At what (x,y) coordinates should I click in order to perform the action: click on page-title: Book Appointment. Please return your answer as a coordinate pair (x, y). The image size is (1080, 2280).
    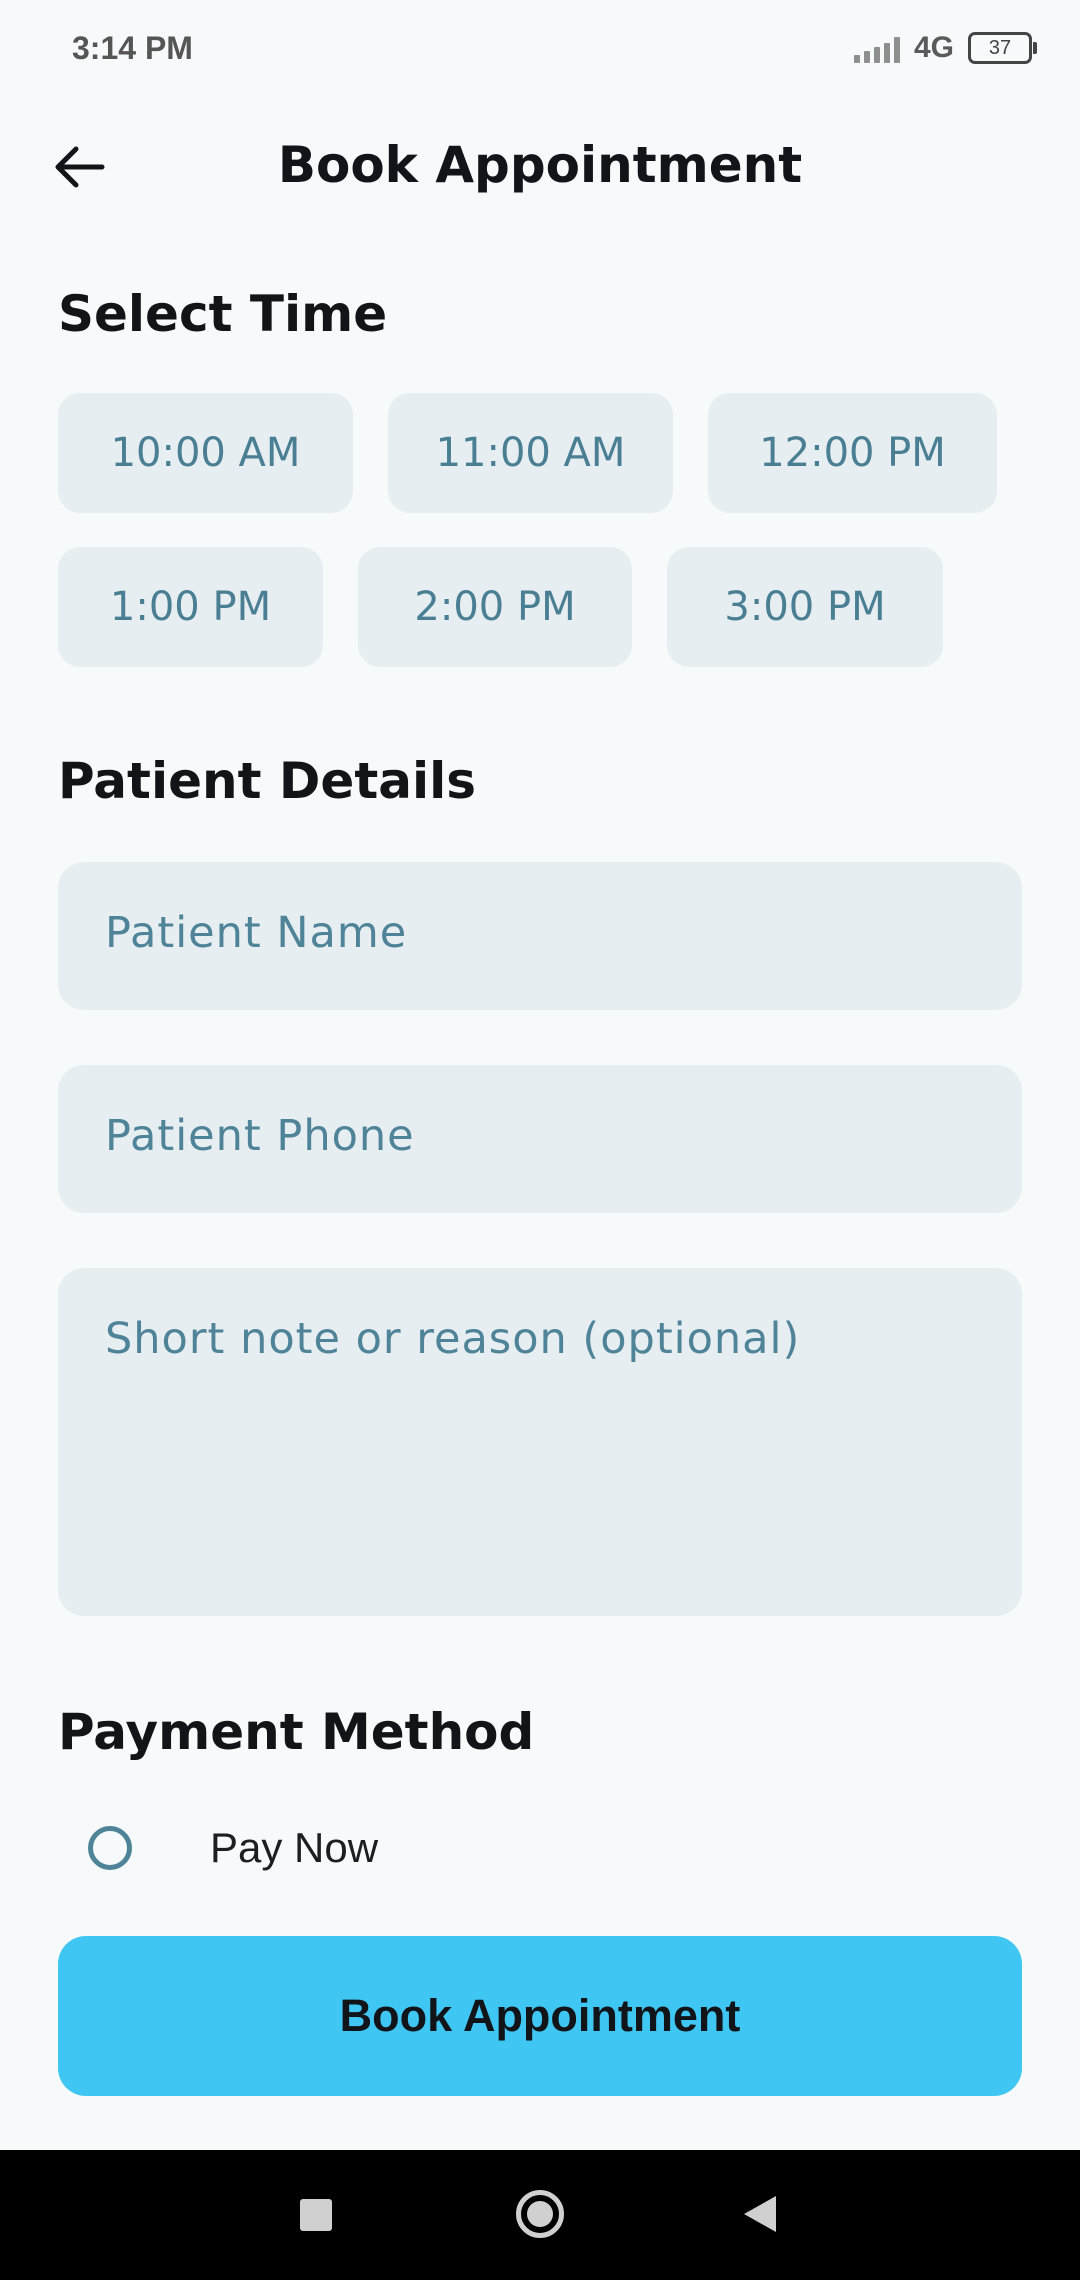
    Looking at the image, I should click on (540, 165).